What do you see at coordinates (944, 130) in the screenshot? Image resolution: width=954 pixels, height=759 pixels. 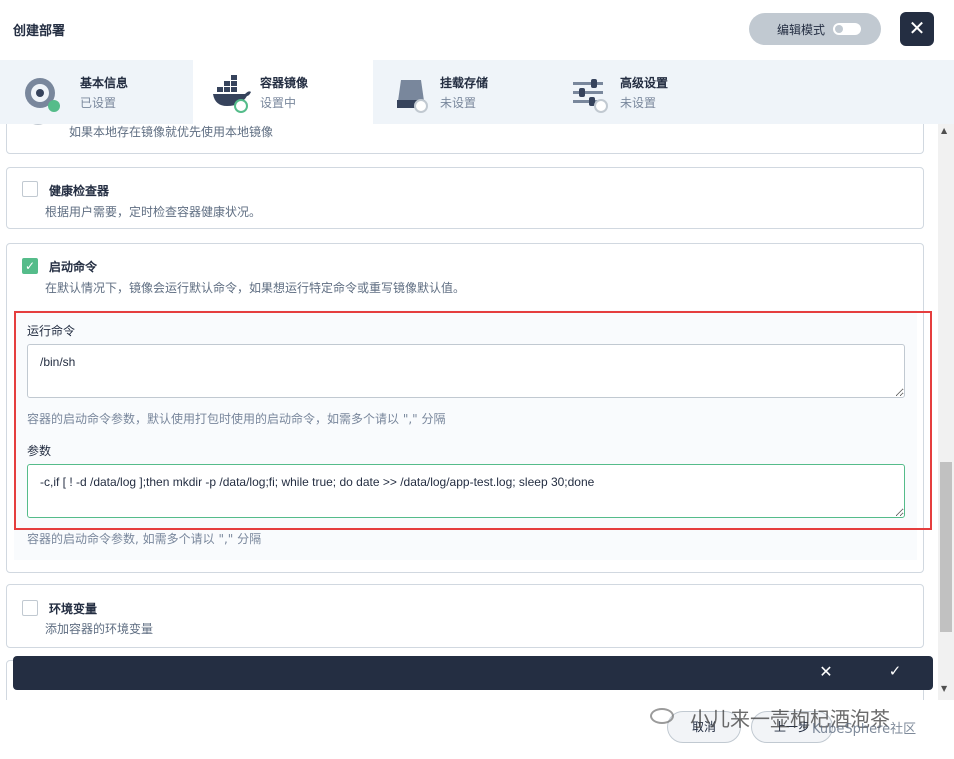 I see `scroll-up-icon: ▲` at bounding box center [944, 130].